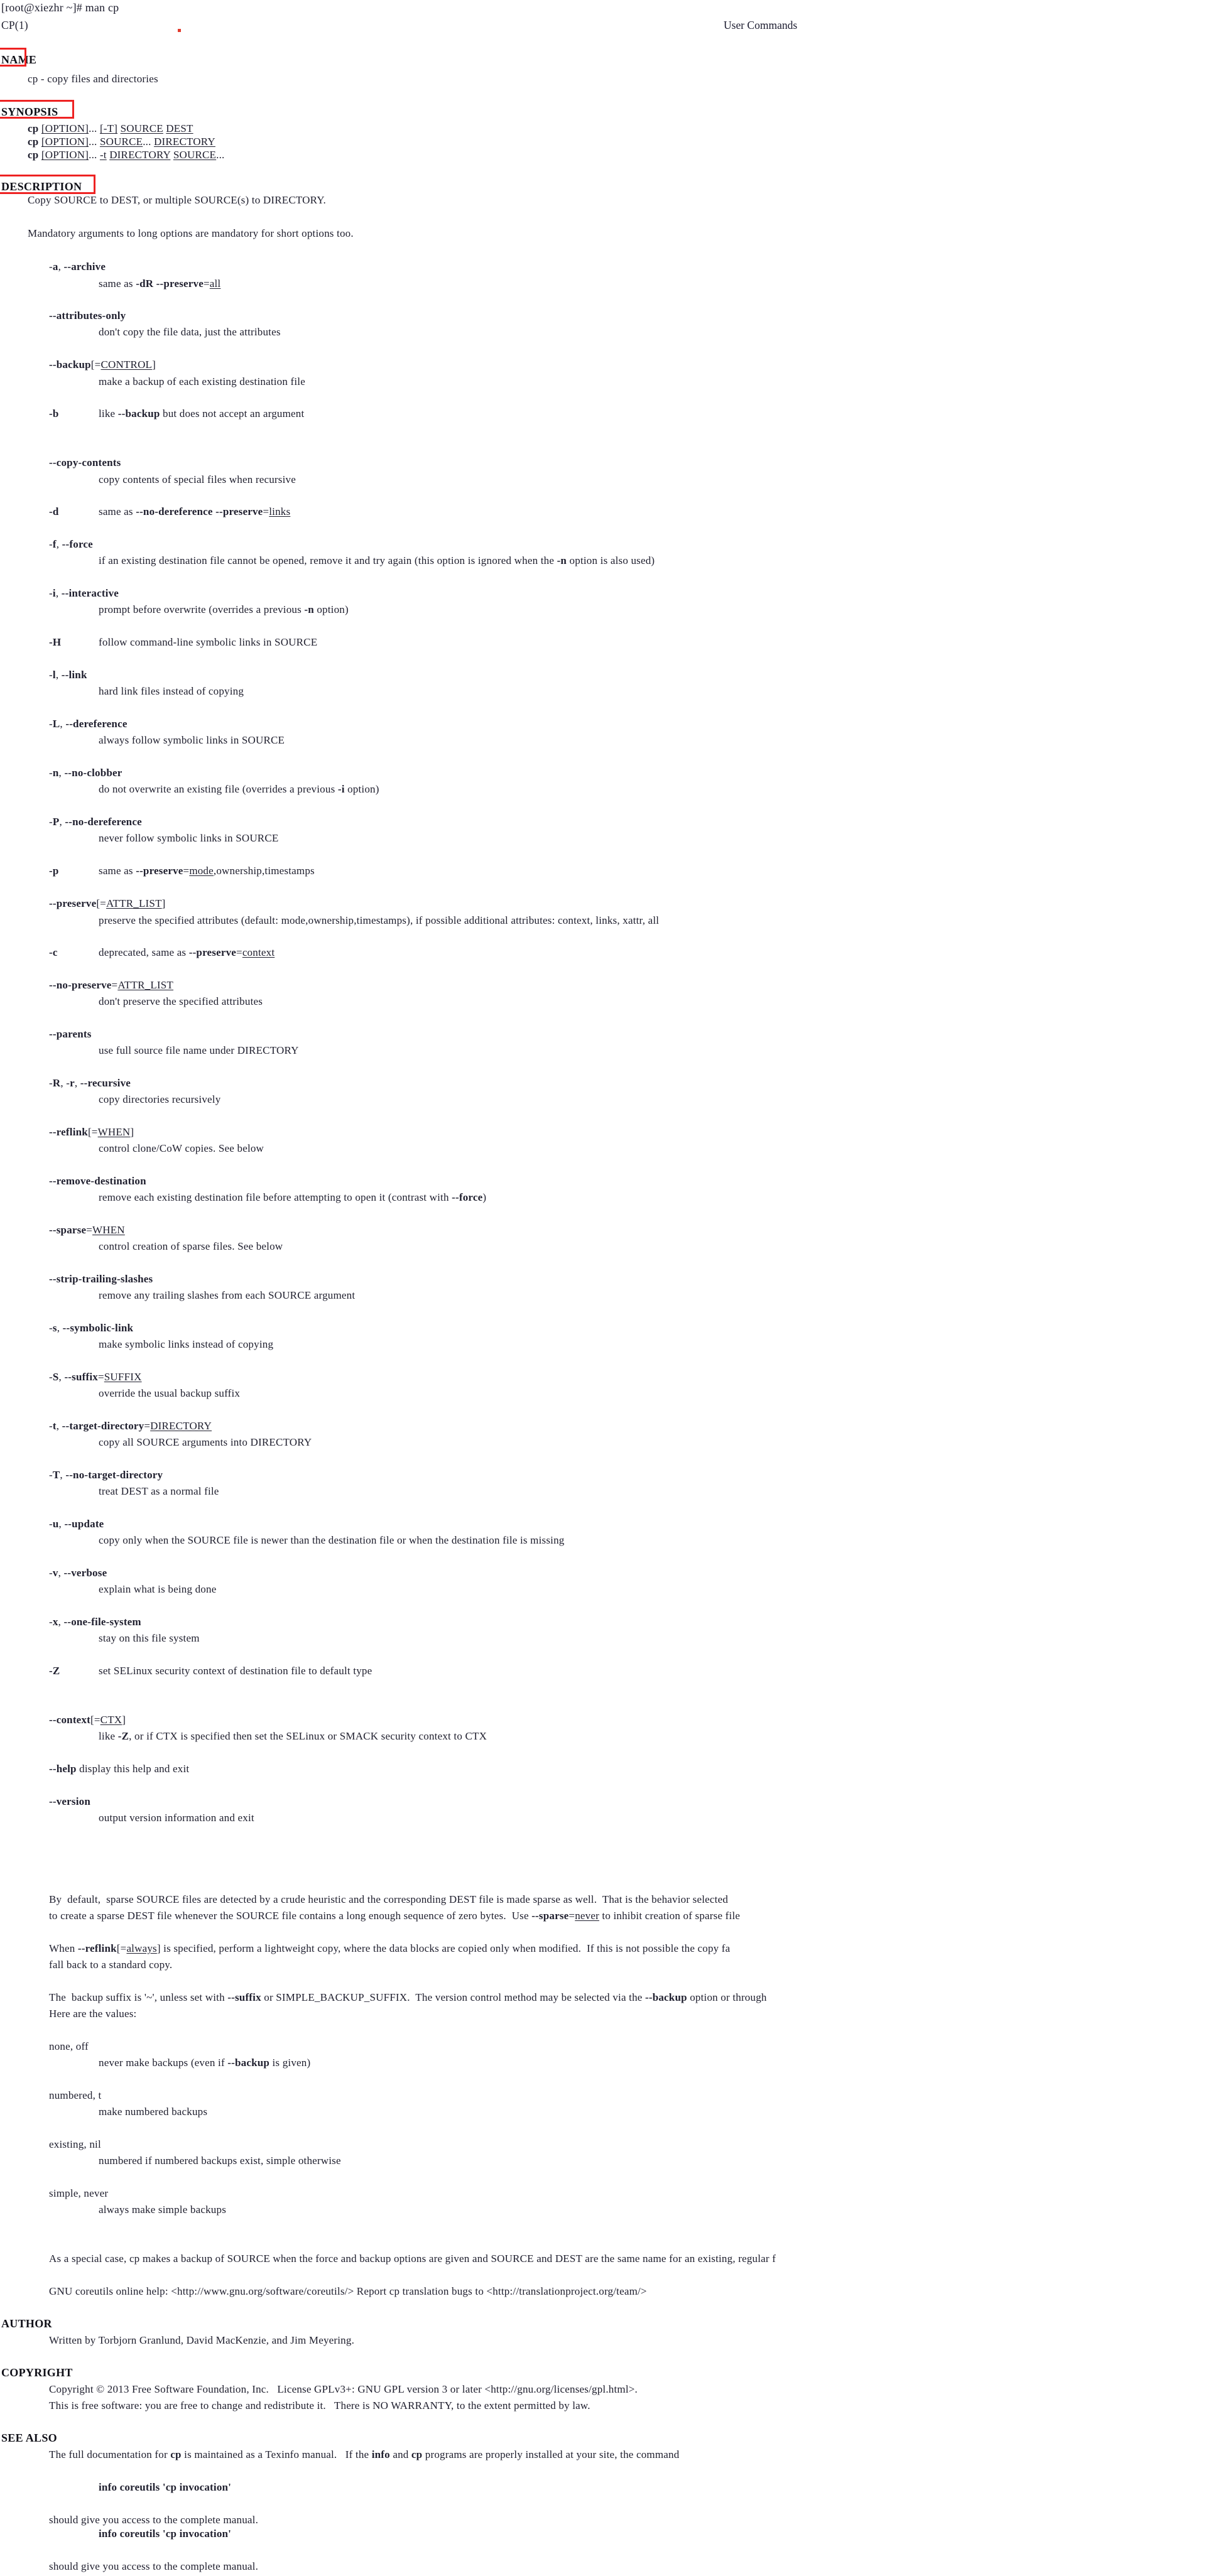 The height and width of the screenshot is (2576, 1218). I want to click on option-flag-backup: --backup[=CONTROL], so click(103, 365).